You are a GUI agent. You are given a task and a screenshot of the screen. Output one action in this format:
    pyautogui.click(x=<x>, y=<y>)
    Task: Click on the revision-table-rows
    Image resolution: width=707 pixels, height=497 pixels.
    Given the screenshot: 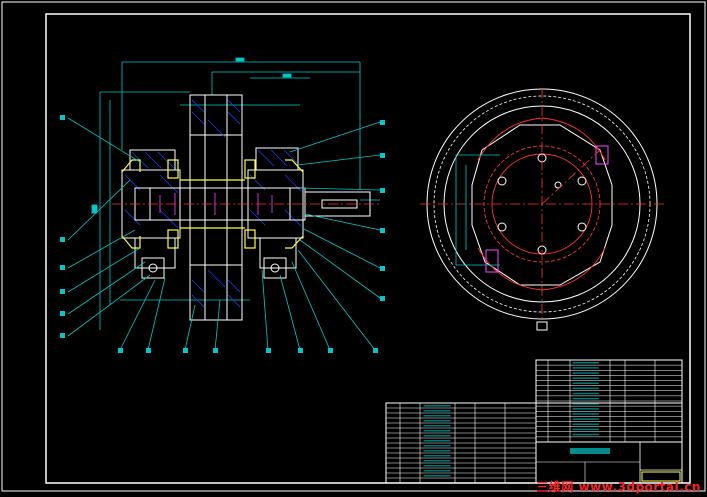 What is the action you would take?
    pyautogui.click(x=461, y=442)
    